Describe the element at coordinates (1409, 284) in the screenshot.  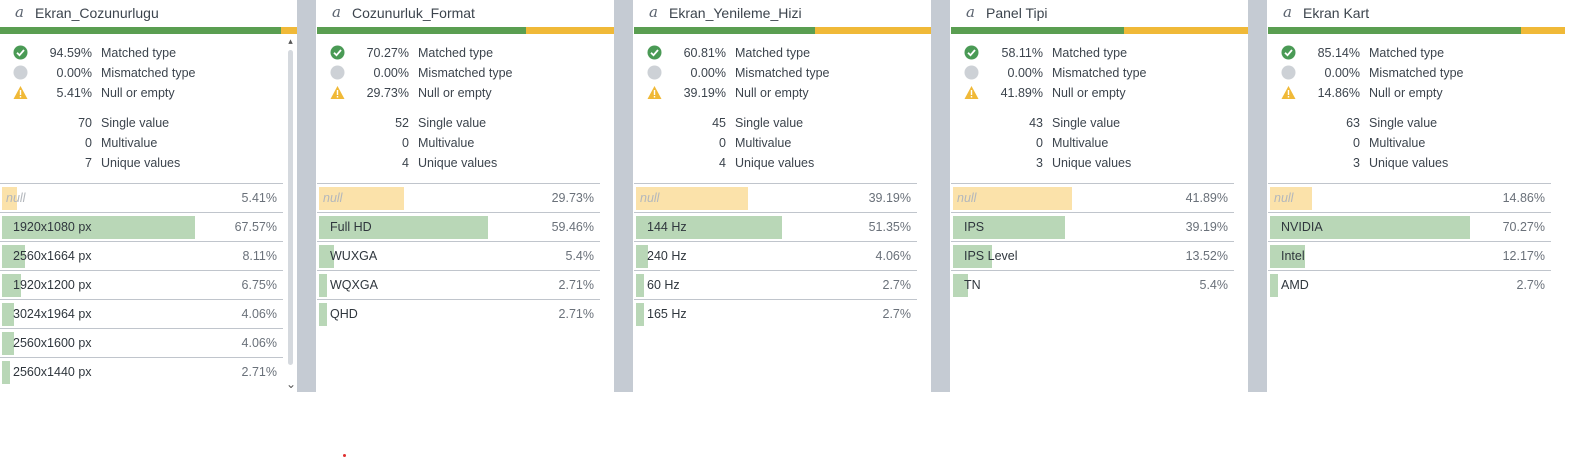
I see `value-row: AMD 2.7%` at that location.